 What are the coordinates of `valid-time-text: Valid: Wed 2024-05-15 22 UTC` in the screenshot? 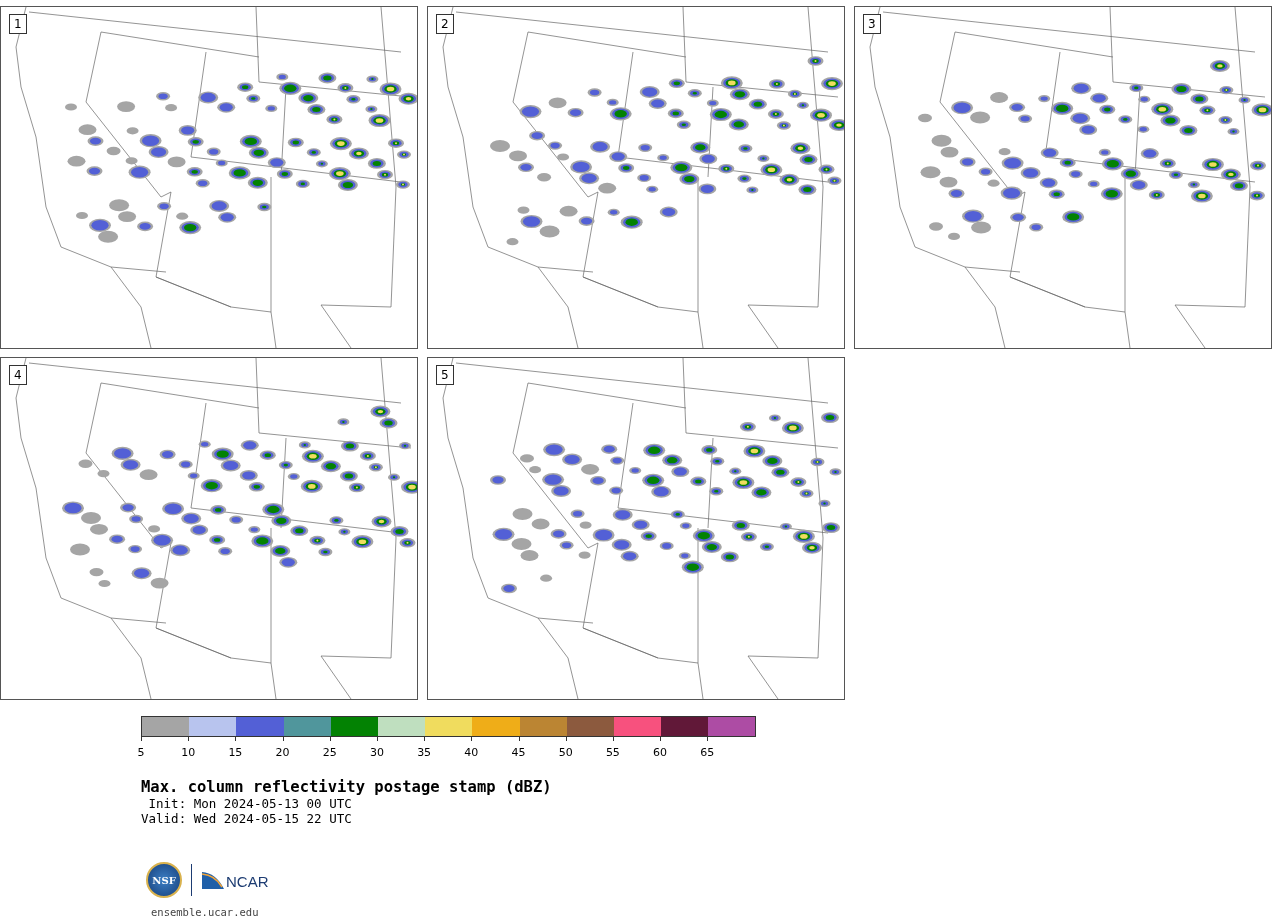 It's located at (247, 818).